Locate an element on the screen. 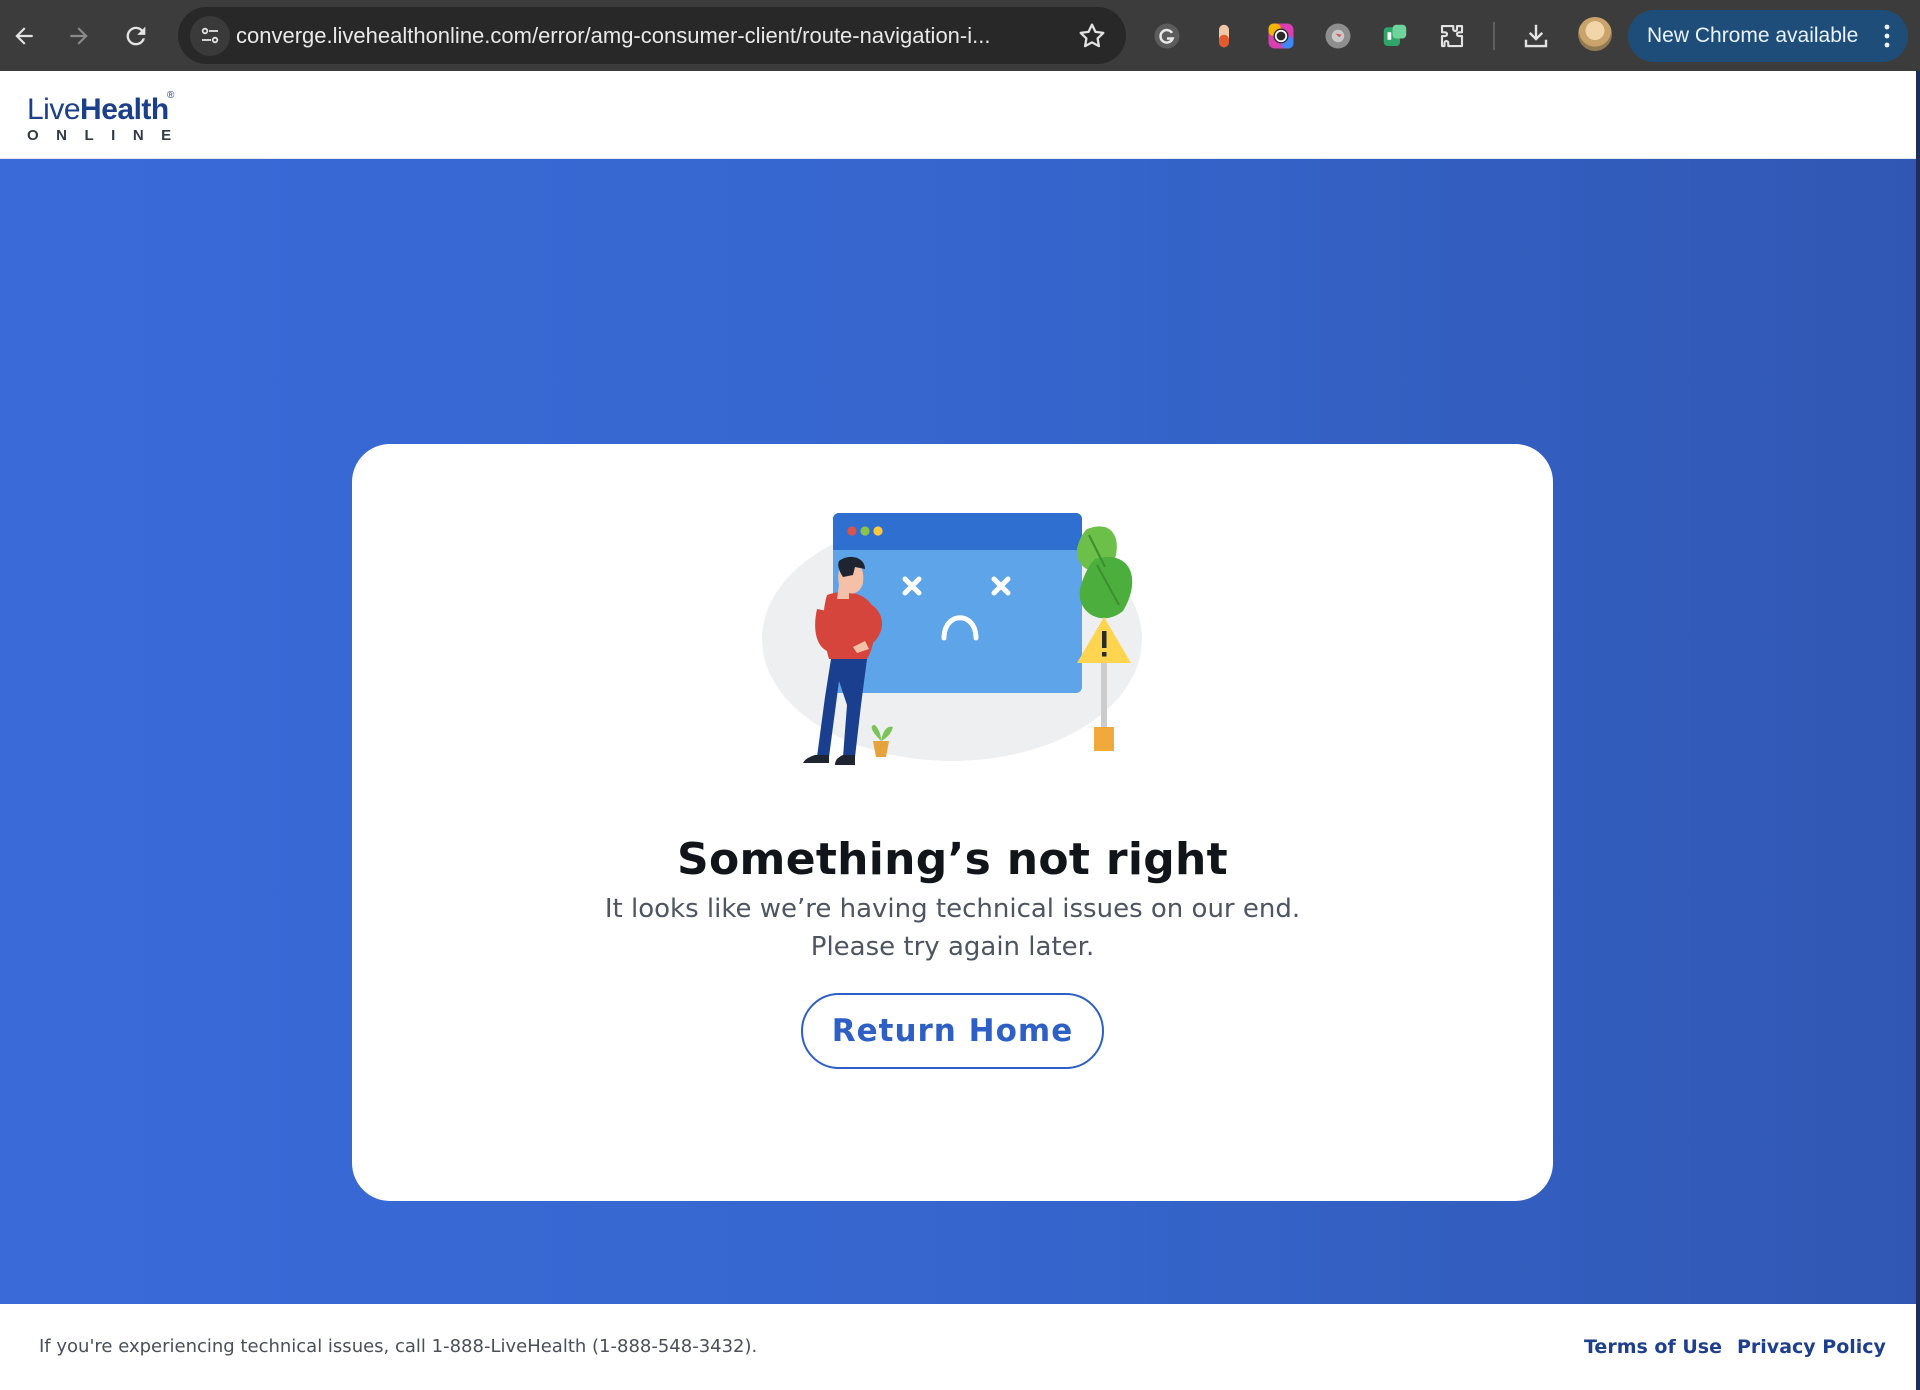 This screenshot has width=1920, height=1390. forward-button is located at coordinates (79, 36).